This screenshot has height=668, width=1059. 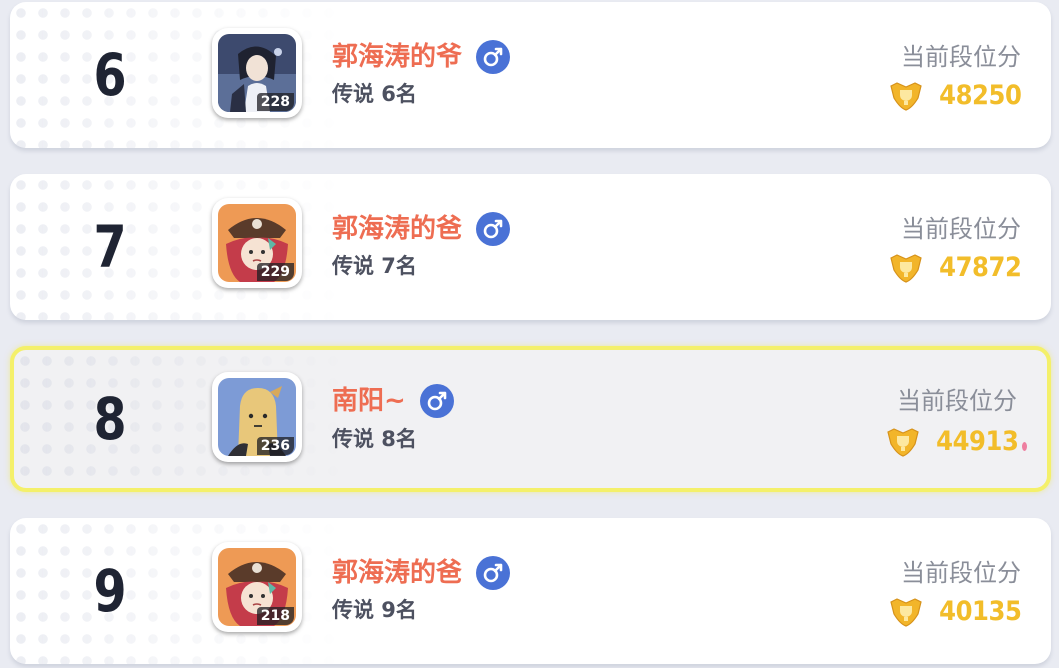 I want to click on rank-number: 8, so click(x=110, y=419).